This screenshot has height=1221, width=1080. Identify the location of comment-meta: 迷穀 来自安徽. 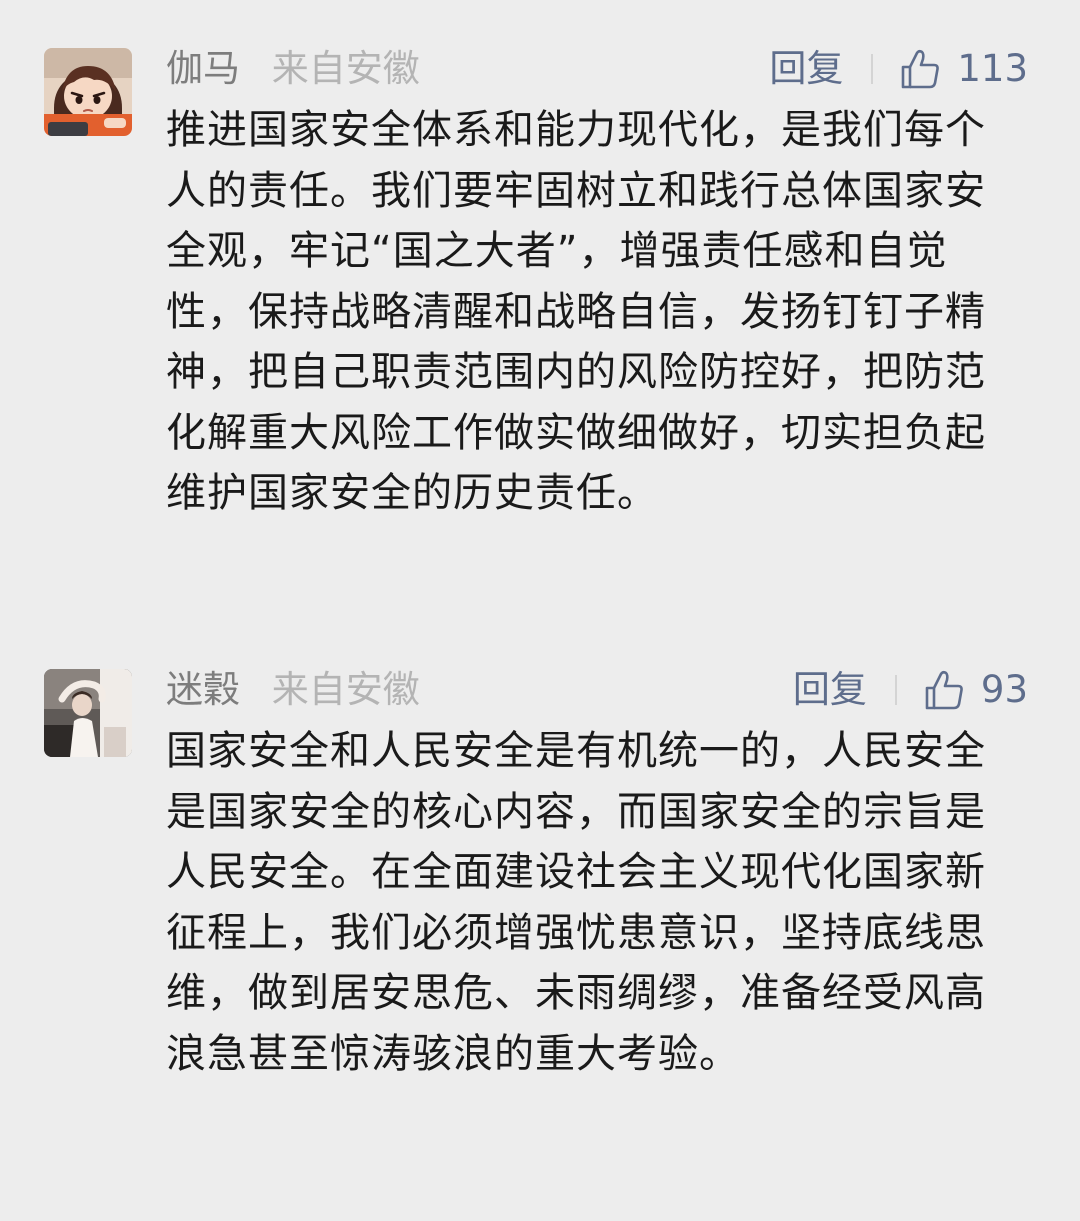
(293, 690).